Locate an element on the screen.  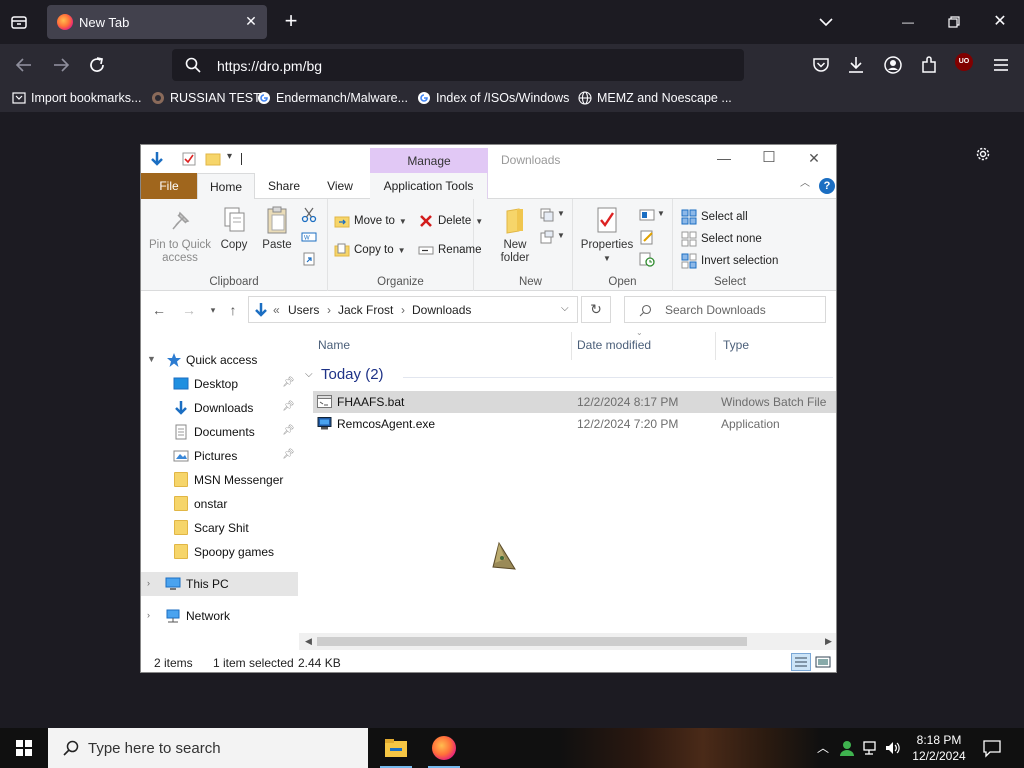
move-to-button: Move to ▼ is located at coordinates (370, 221).